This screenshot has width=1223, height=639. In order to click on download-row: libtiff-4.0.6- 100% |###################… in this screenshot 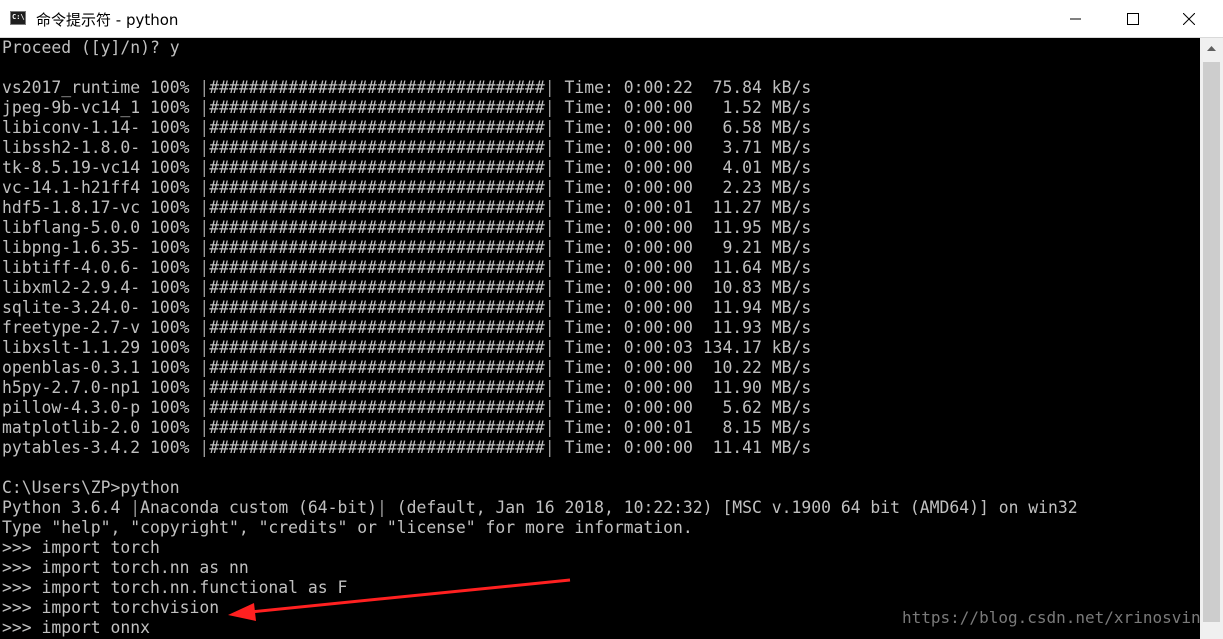, I will do `click(406, 268)`.